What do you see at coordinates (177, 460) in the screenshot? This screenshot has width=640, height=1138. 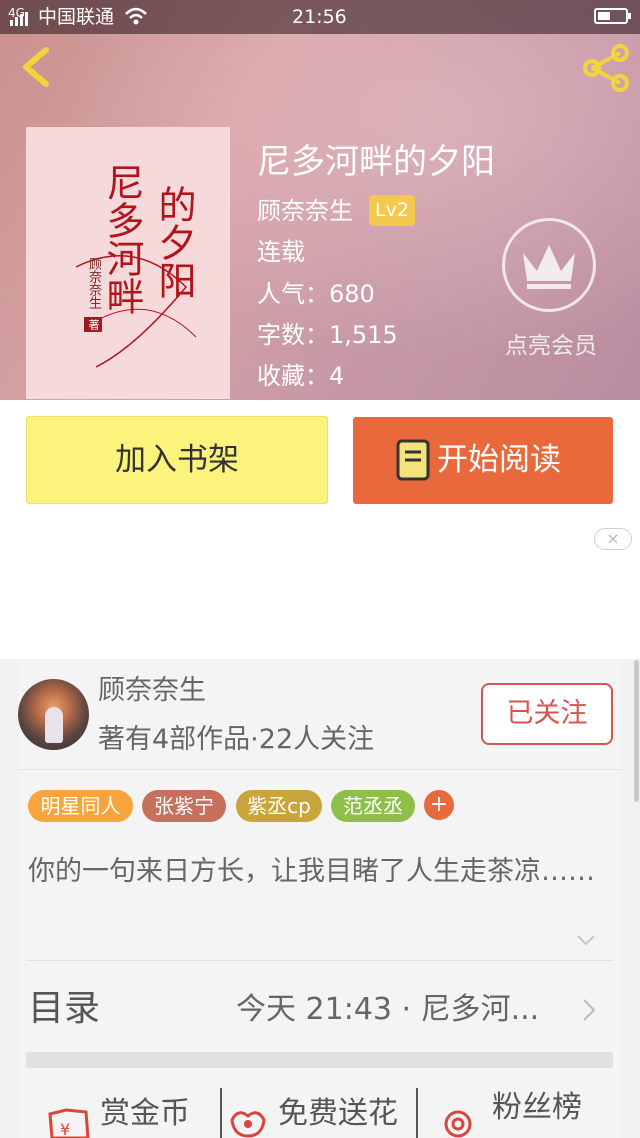 I see `add-to-bookshelf-button: 加入书架` at bounding box center [177, 460].